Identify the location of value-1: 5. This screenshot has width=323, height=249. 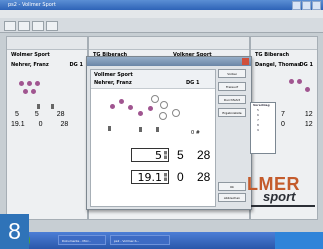
(180, 155).